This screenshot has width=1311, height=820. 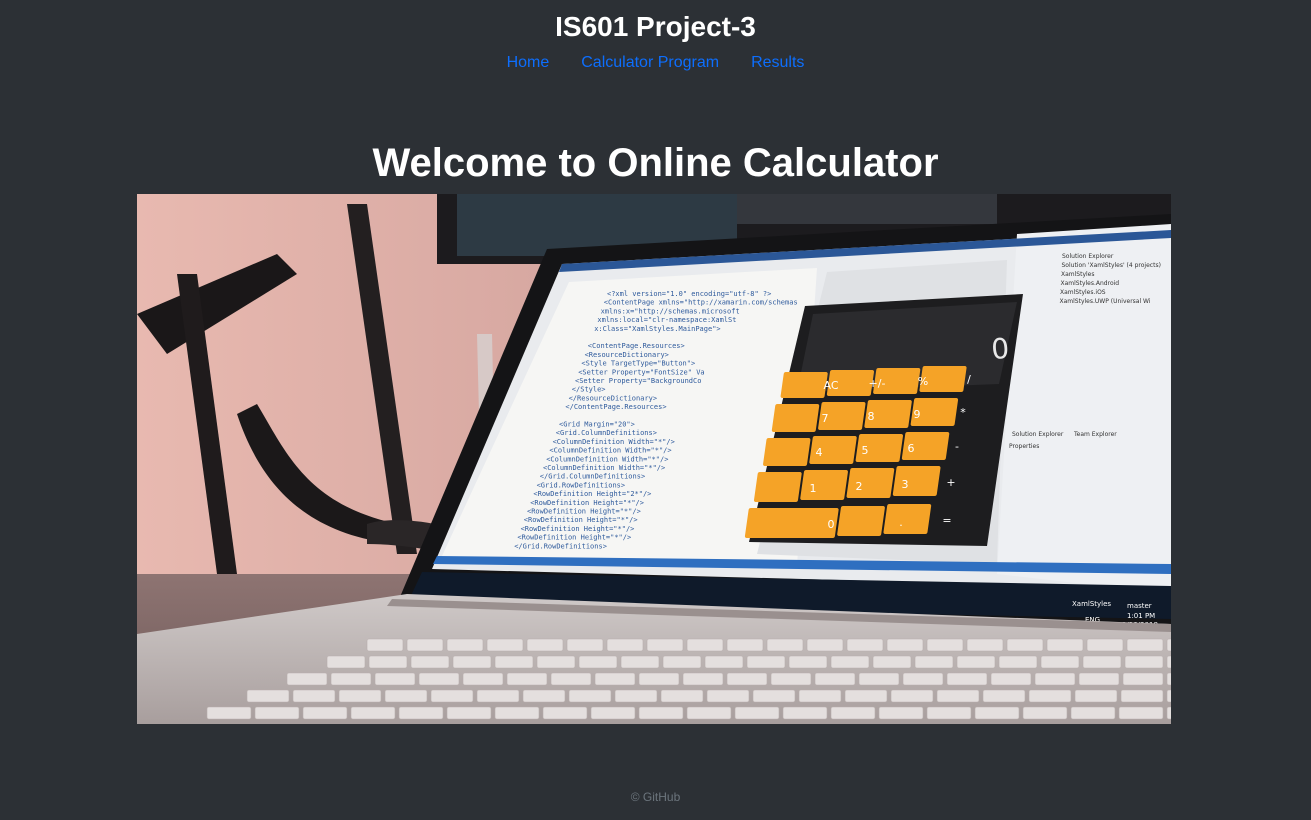 What do you see at coordinates (1024, 446) in the screenshot?
I see `properties-label: Properties` at bounding box center [1024, 446].